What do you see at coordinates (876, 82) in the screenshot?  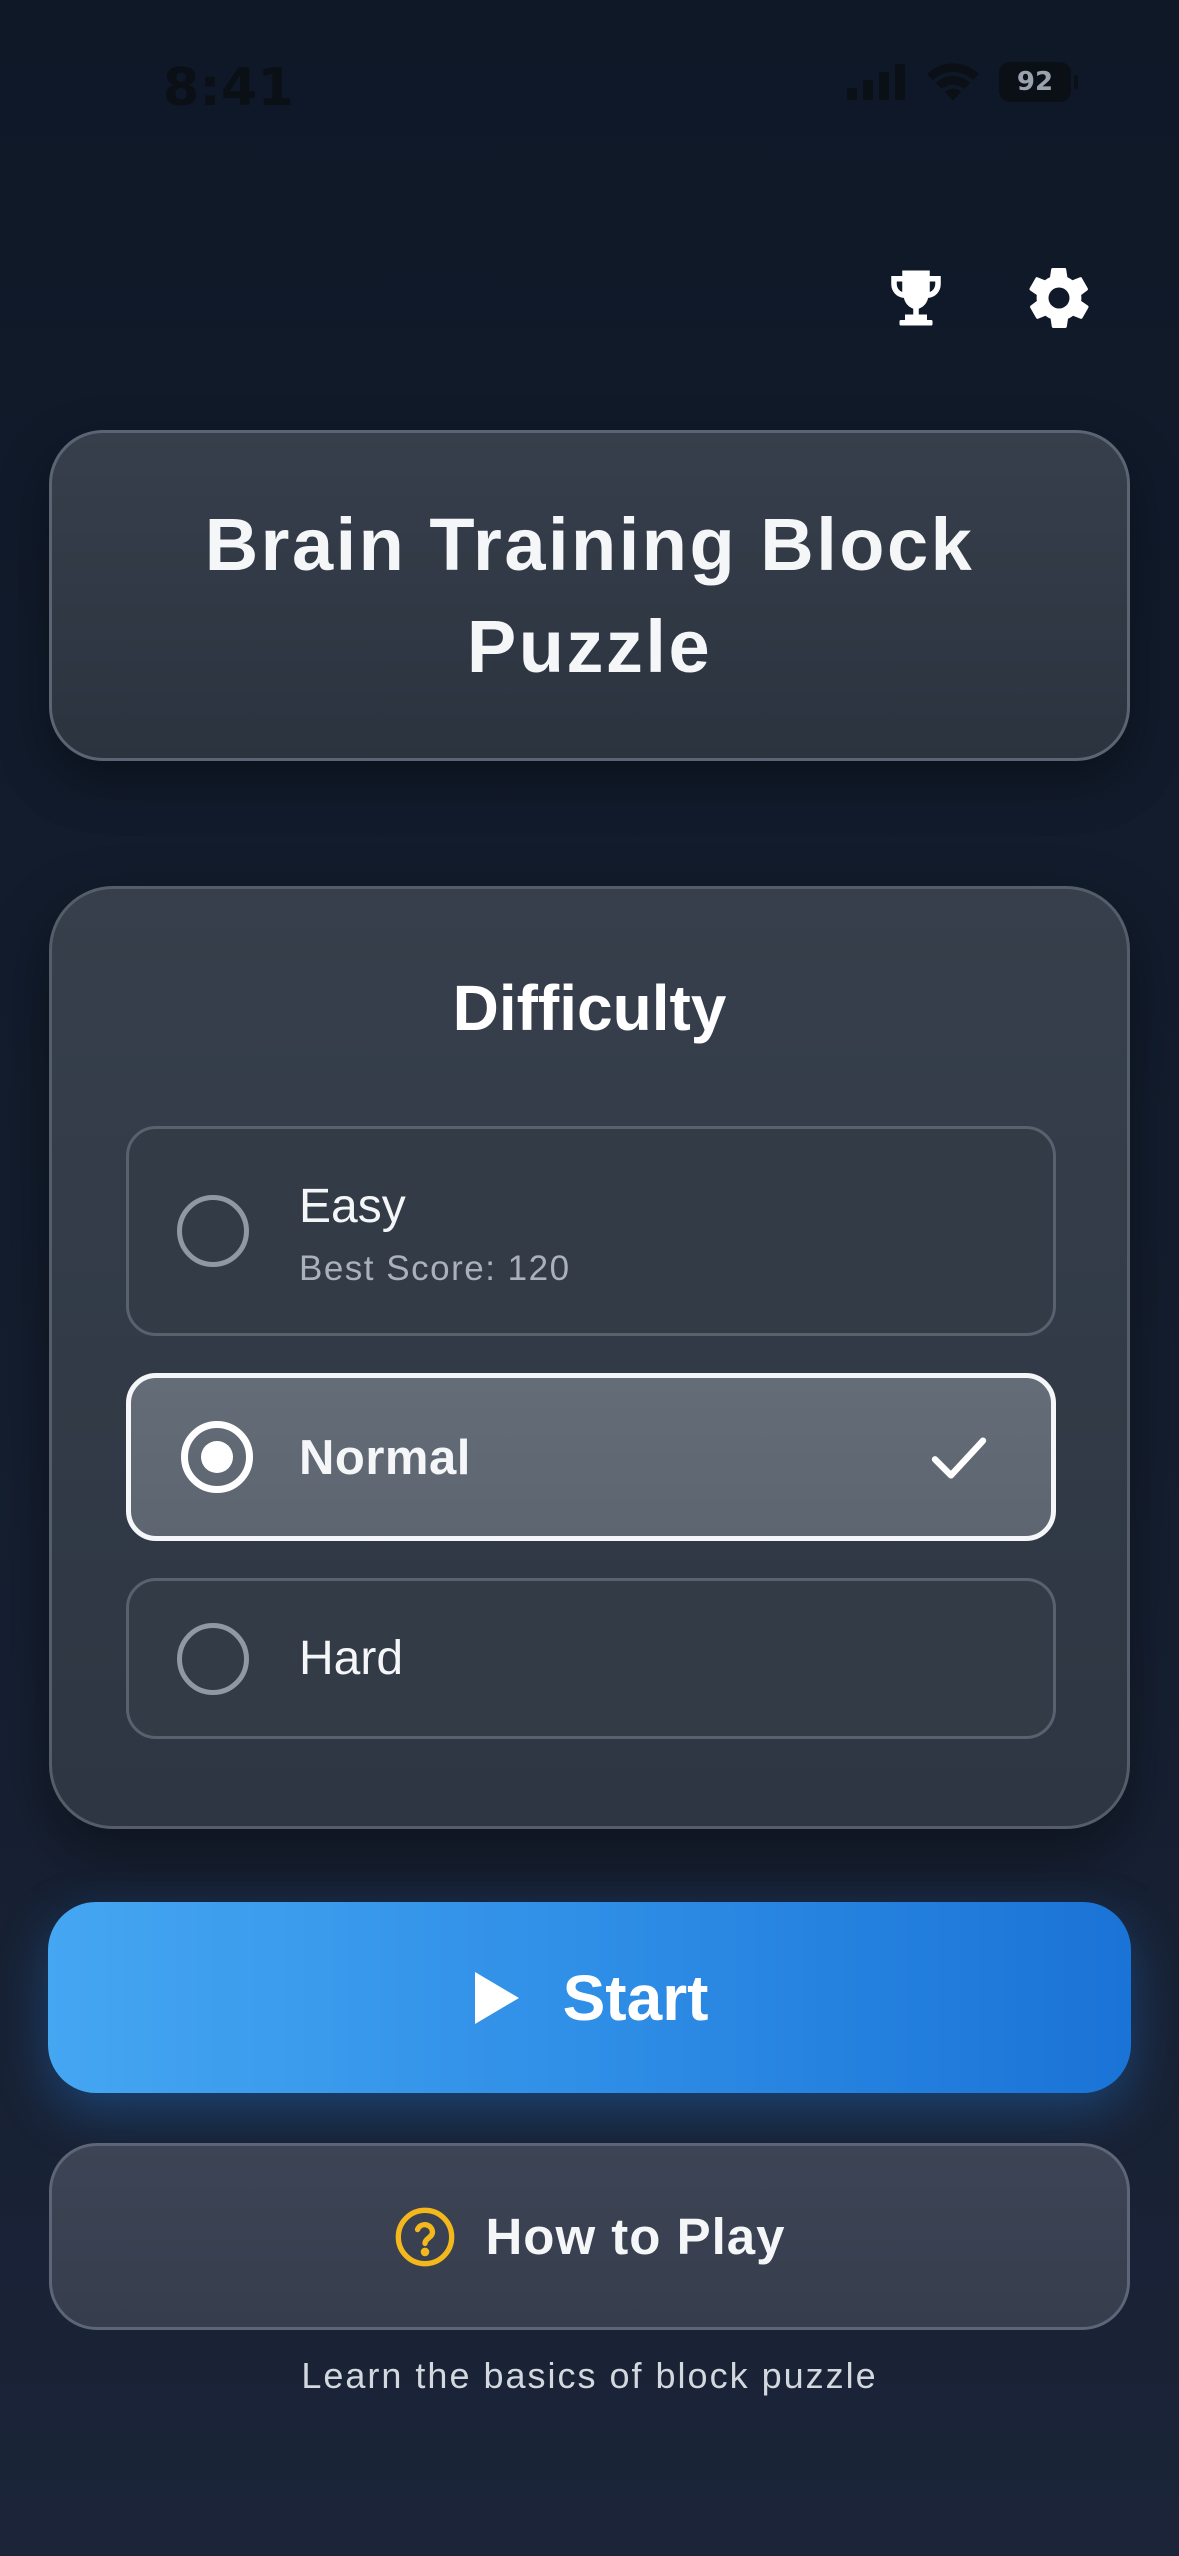 I see `signal-icon` at bounding box center [876, 82].